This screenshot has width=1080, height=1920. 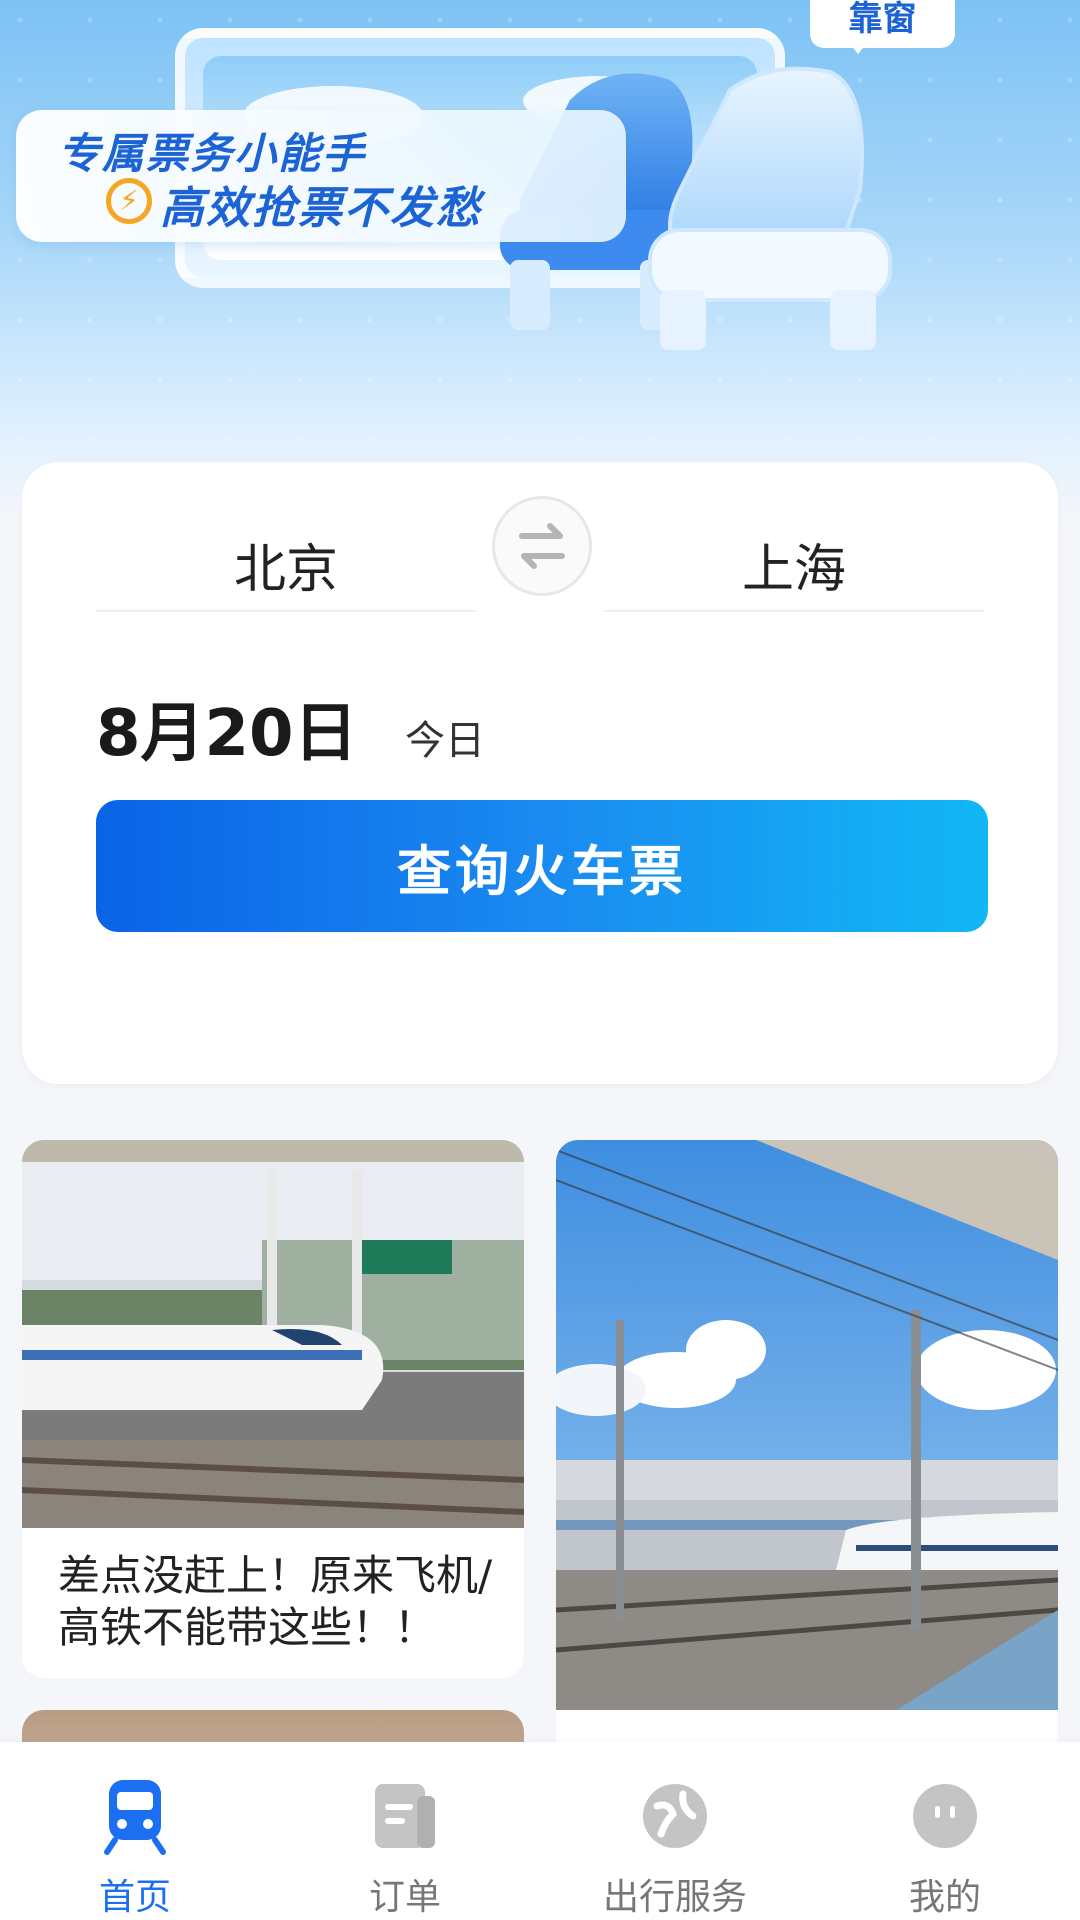 I want to click on date-note: 今日, so click(x=445, y=741).